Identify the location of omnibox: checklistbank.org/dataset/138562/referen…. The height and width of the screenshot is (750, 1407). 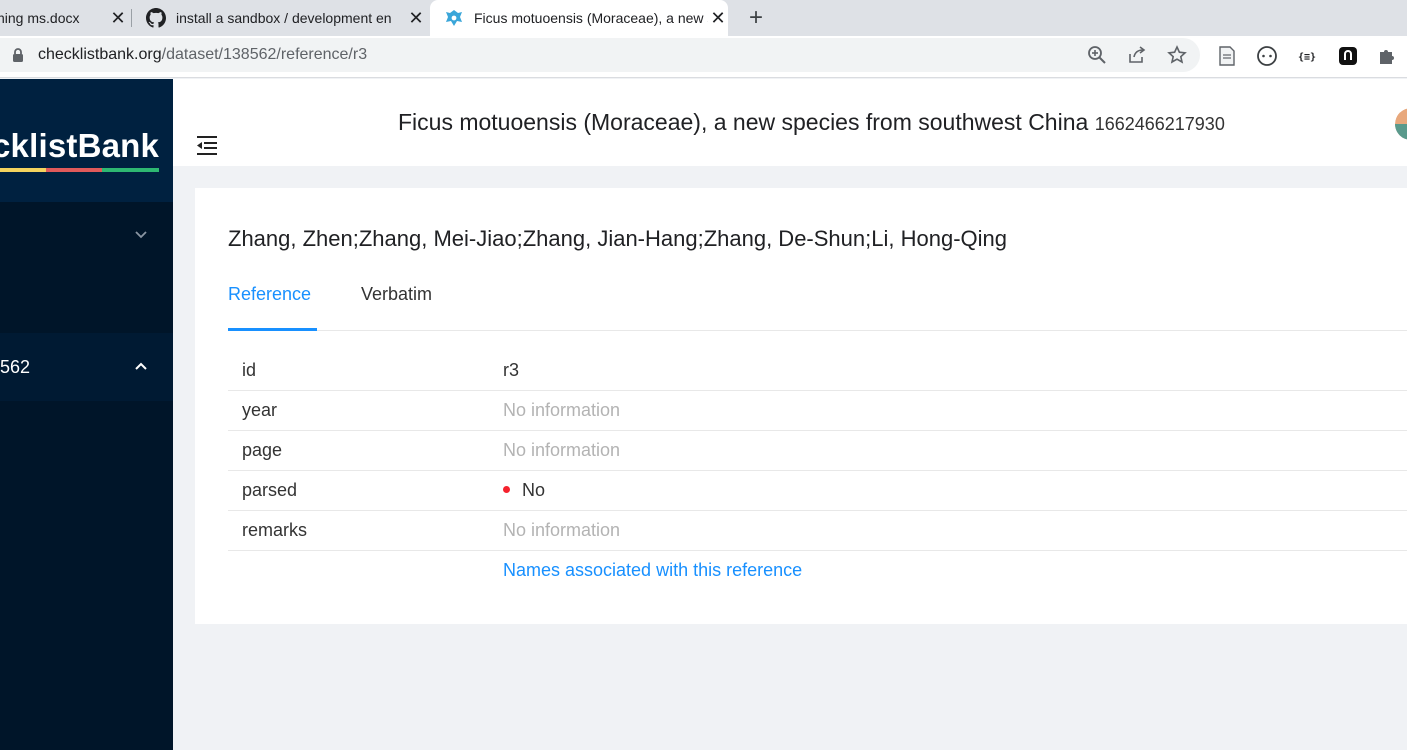
(600, 55).